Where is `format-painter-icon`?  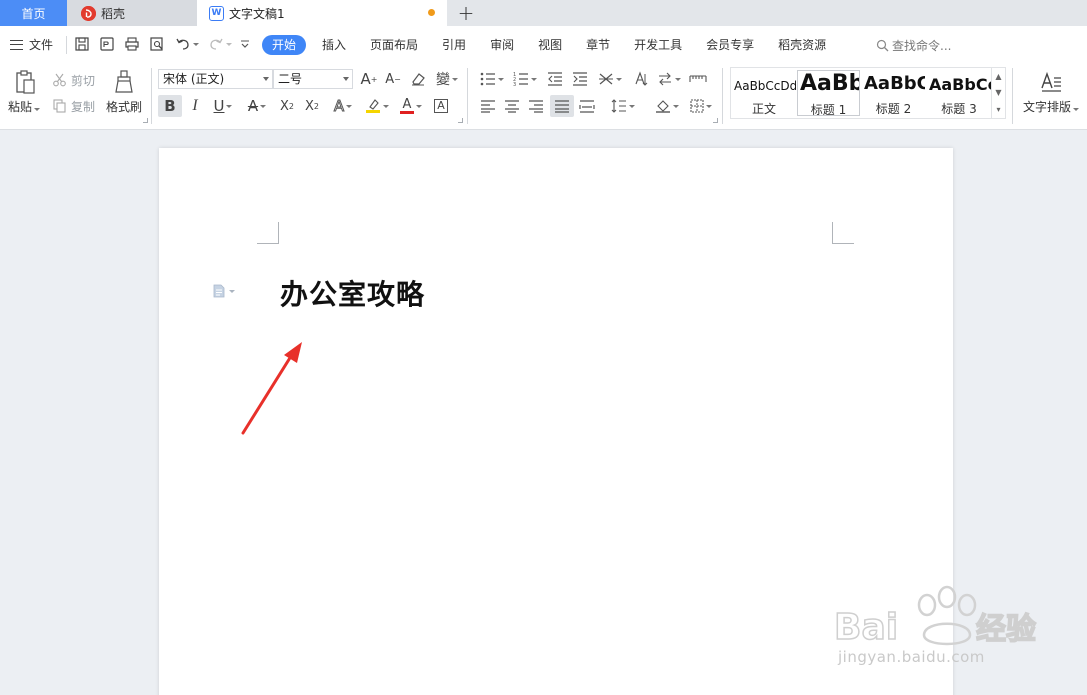
format-painter-icon is located at coordinates (124, 82).